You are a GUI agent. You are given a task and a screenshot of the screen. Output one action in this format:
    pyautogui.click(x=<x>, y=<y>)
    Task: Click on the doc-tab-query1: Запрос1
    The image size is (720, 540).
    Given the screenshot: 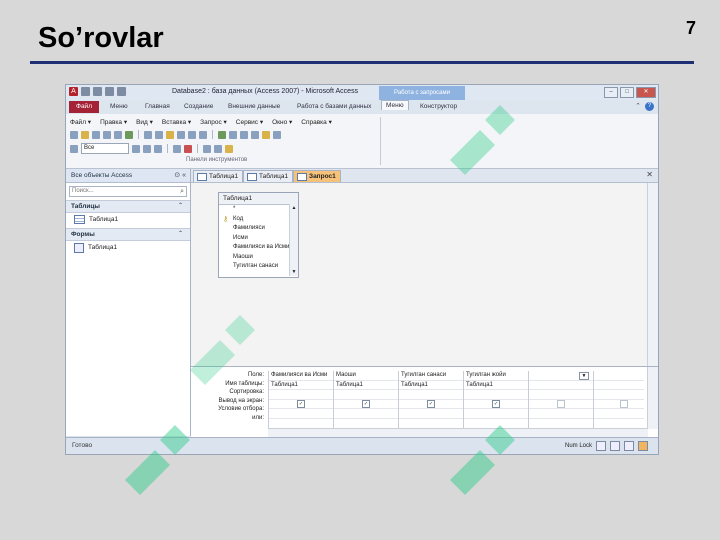 What is the action you would take?
    pyautogui.click(x=317, y=176)
    